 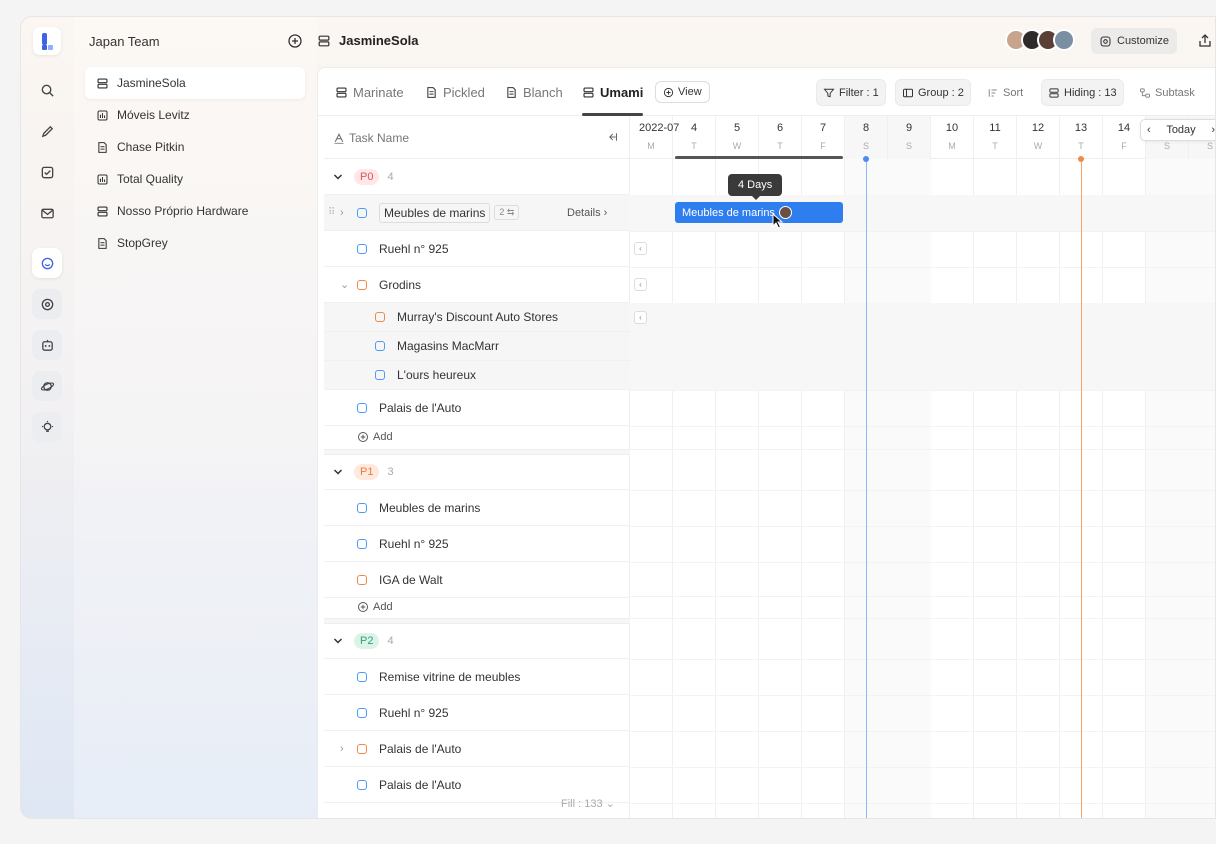 I want to click on task-name-column-header: Task Name, so click(x=371, y=138).